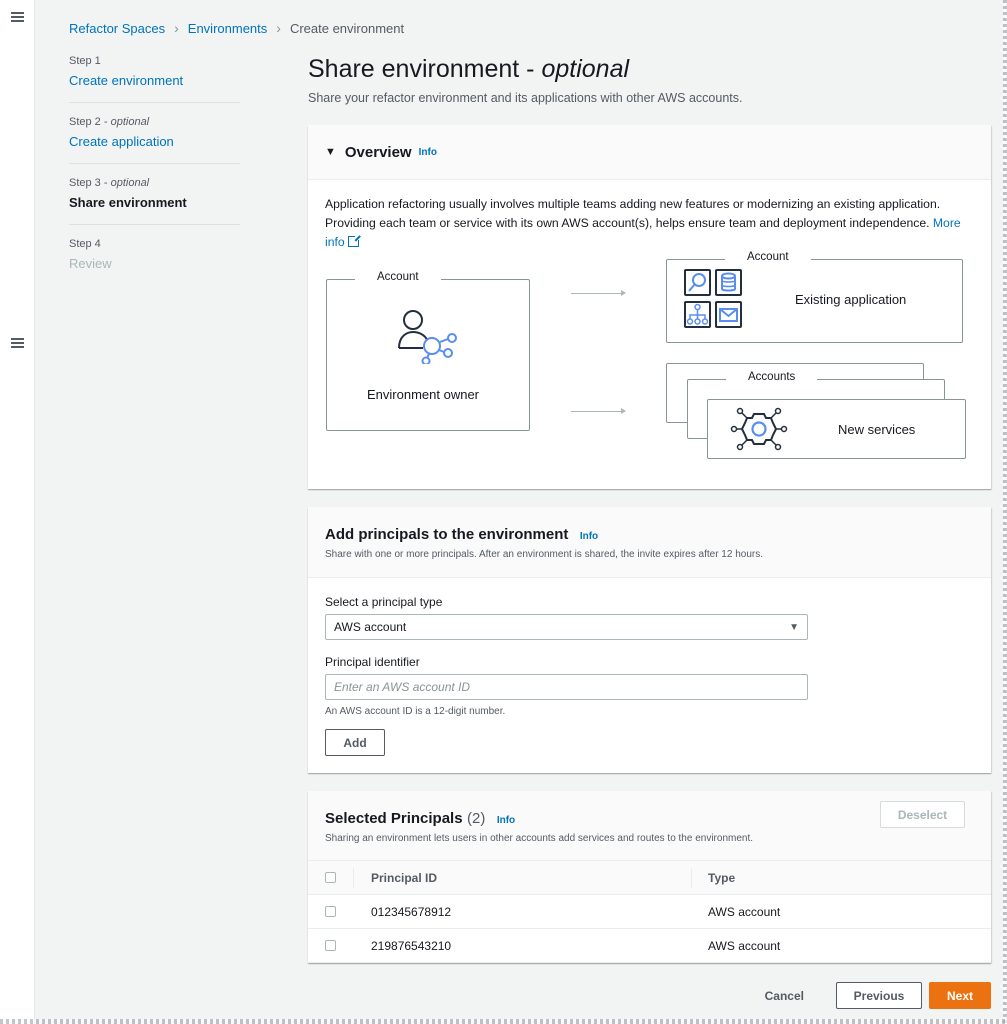 The width and height of the screenshot is (1007, 1024). I want to click on principal-type-select: AWS account ▼, so click(566, 627).